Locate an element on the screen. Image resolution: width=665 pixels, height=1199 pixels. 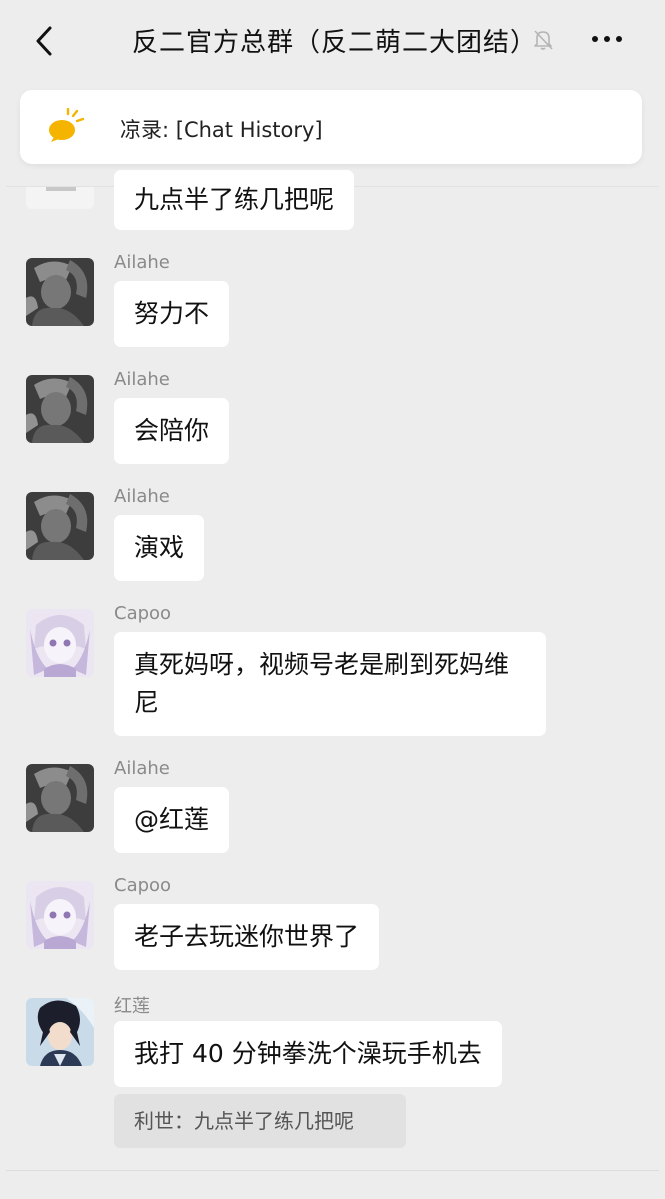
message-bubble: 老子去玩迷你世界了 is located at coordinates (247, 937).